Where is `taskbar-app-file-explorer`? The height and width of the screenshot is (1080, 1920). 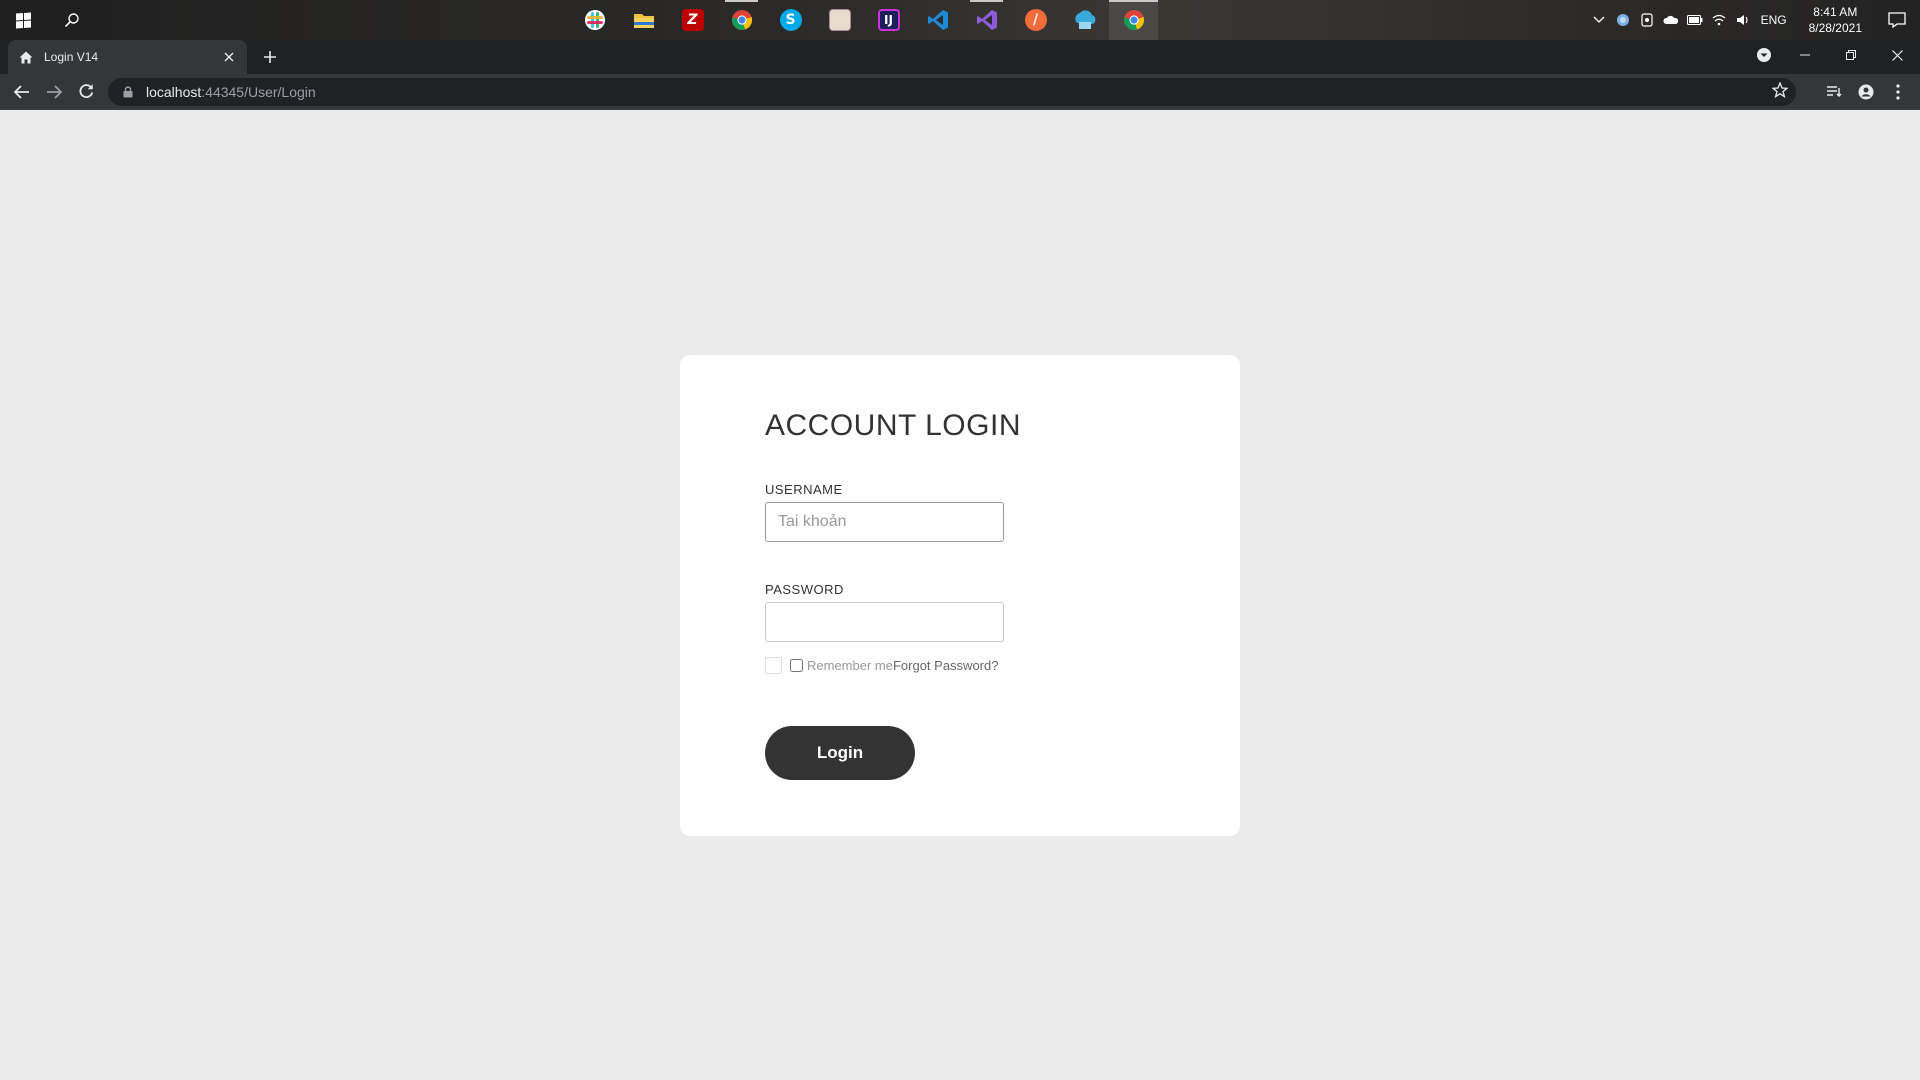
taskbar-app-file-explorer is located at coordinates (643, 20).